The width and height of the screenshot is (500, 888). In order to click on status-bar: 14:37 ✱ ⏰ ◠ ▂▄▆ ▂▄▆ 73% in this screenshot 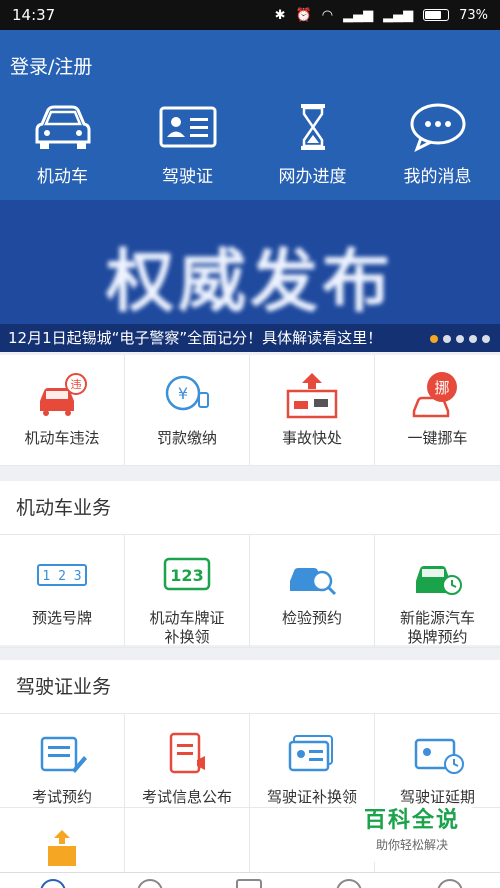, I will do `click(250, 15)`.